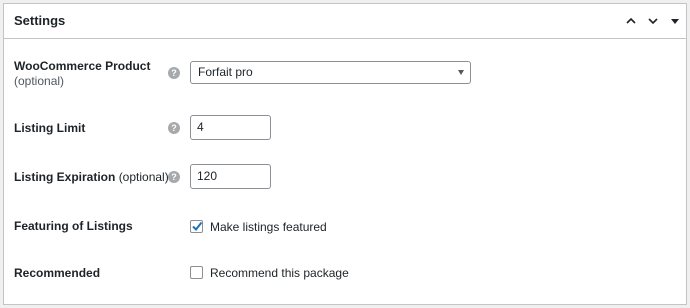  I want to click on panel-header: Settings, so click(345, 21).